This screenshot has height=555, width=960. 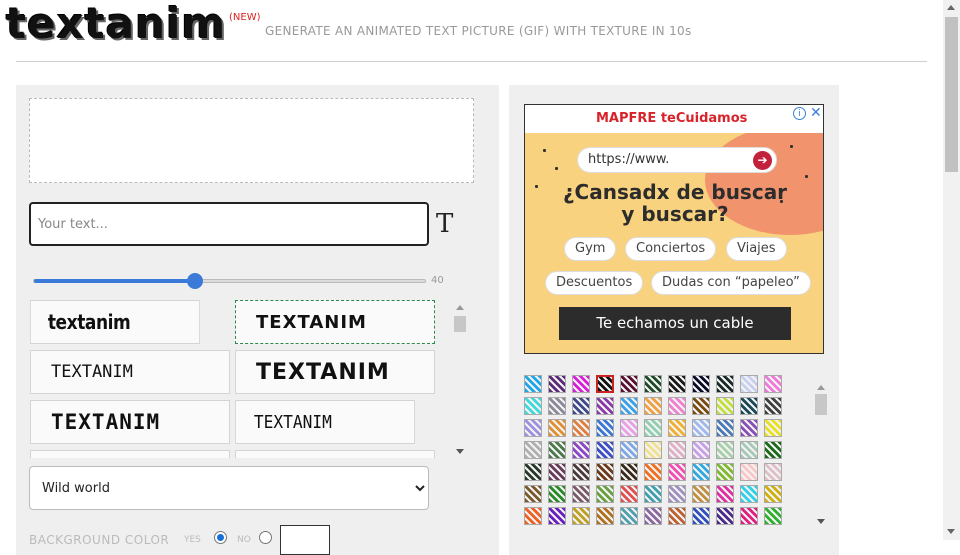 I want to click on page-scrollbar, so click(x=951, y=270).